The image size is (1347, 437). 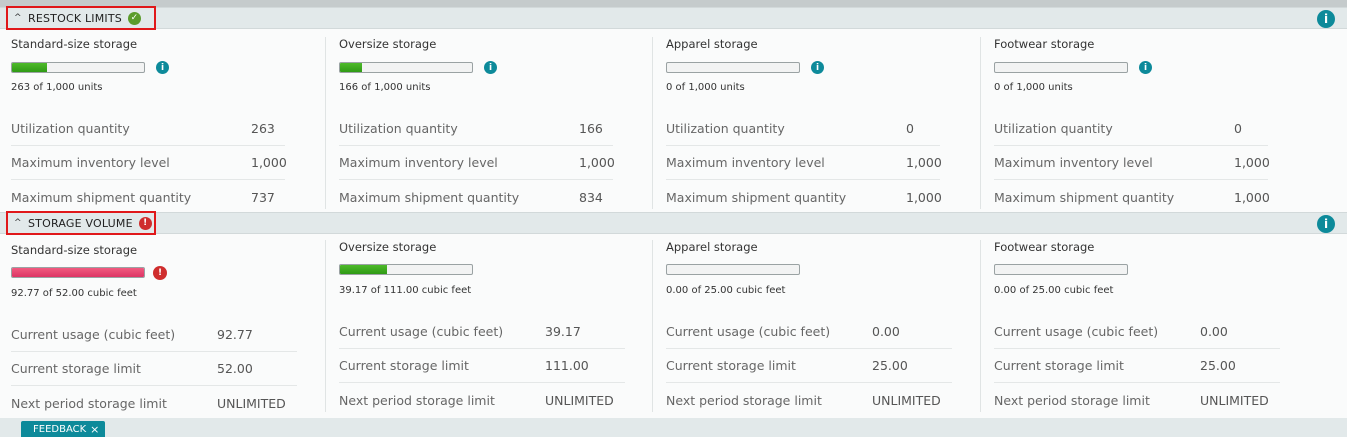 I want to click on storage-volume-toggle: ^ STORAGE VOLUME !, so click(x=81, y=223).